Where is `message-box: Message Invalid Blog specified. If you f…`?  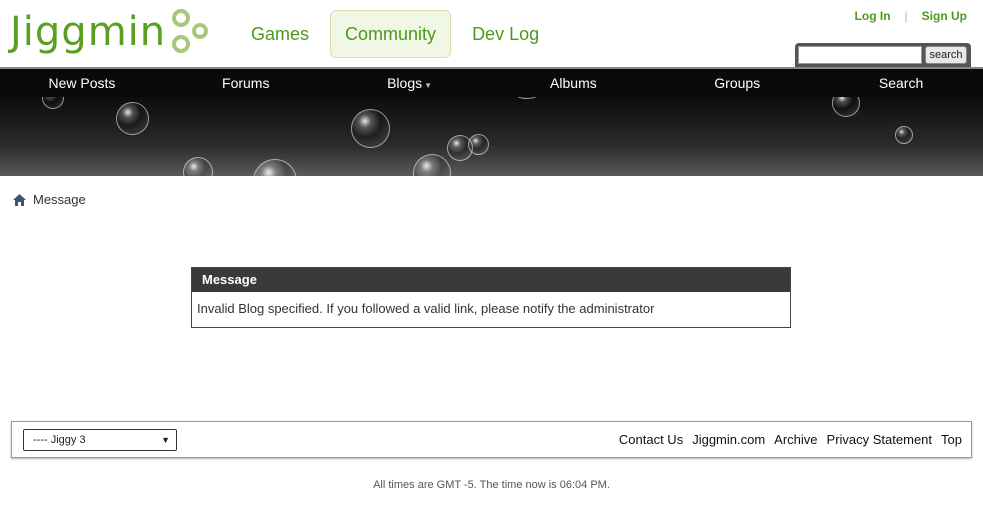 message-box: Message Invalid Blog specified. If you f… is located at coordinates (491, 297).